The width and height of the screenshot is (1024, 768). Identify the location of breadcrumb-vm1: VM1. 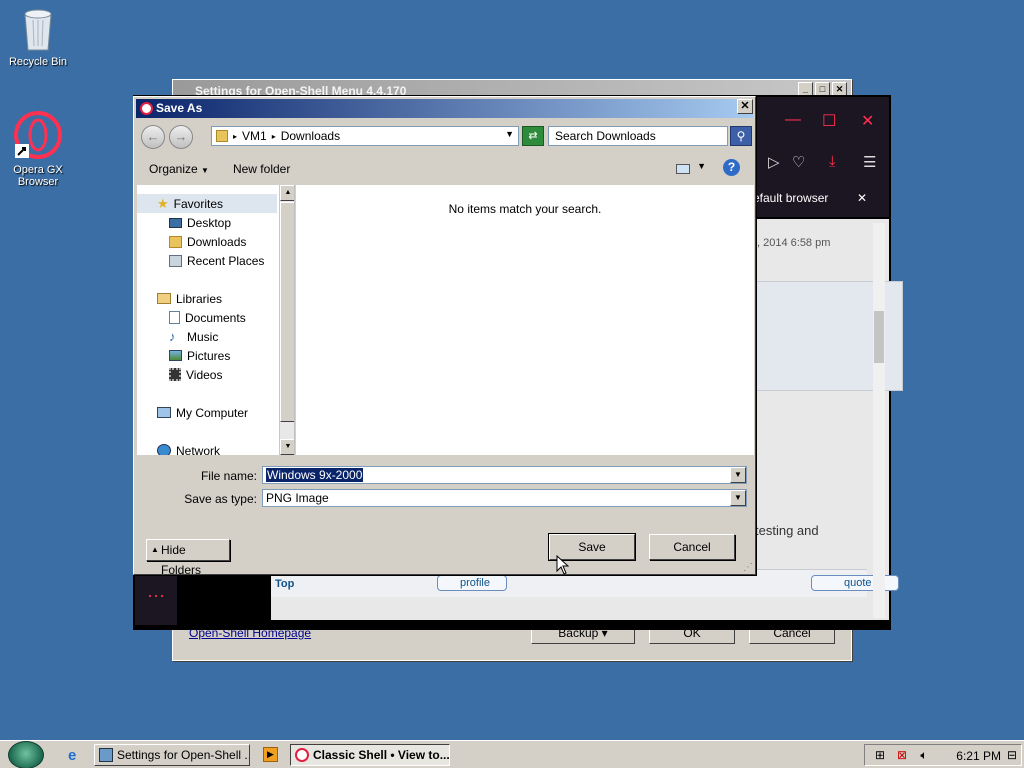
(254, 136).